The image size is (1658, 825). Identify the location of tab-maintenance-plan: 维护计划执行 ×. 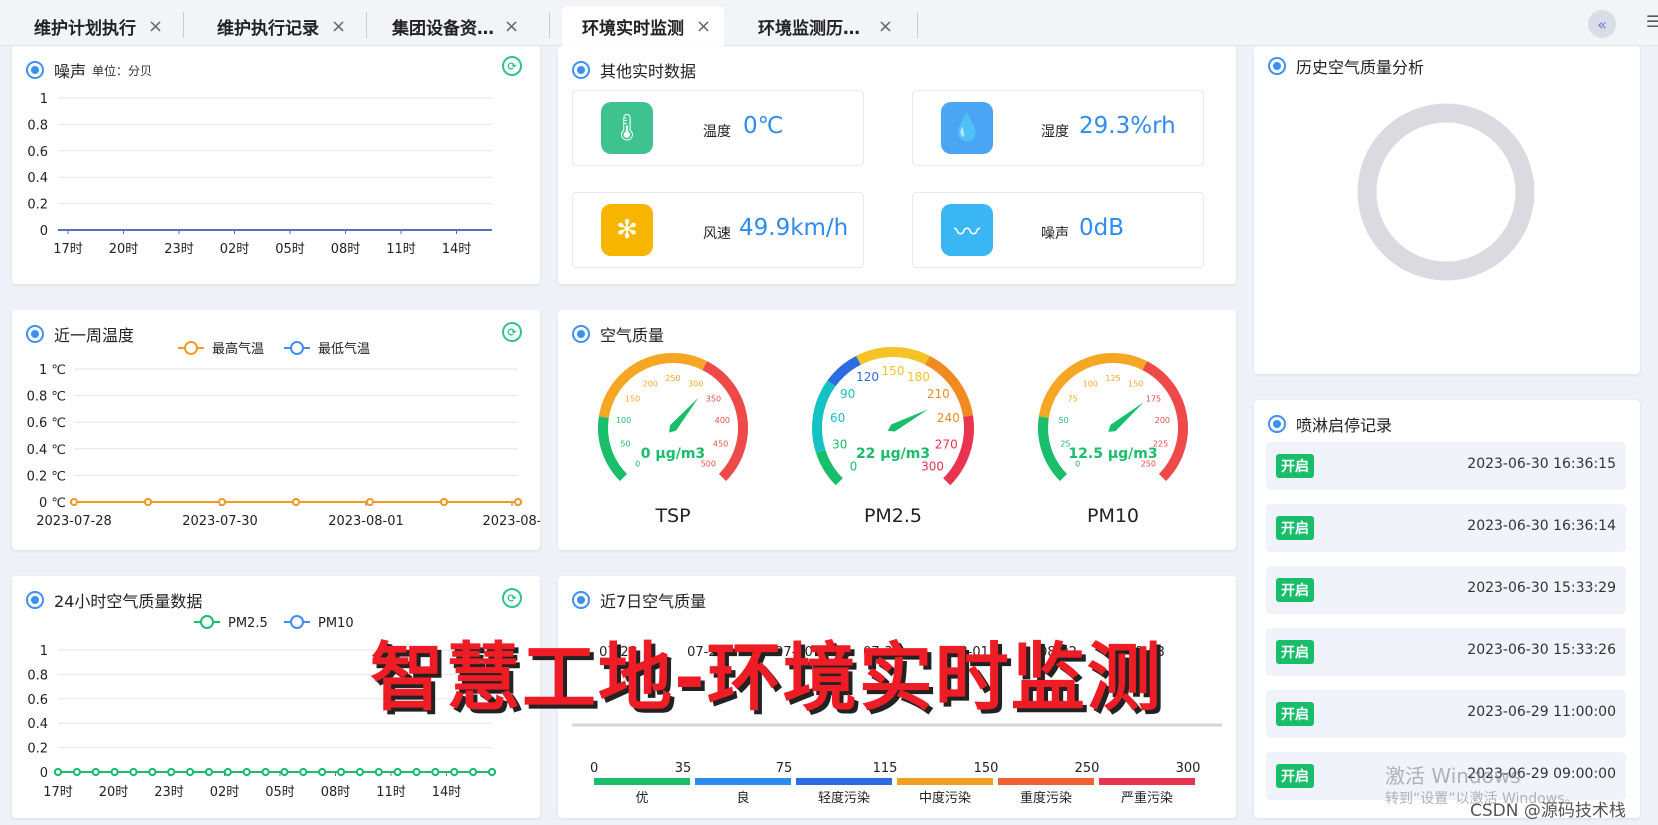
(99, 26).